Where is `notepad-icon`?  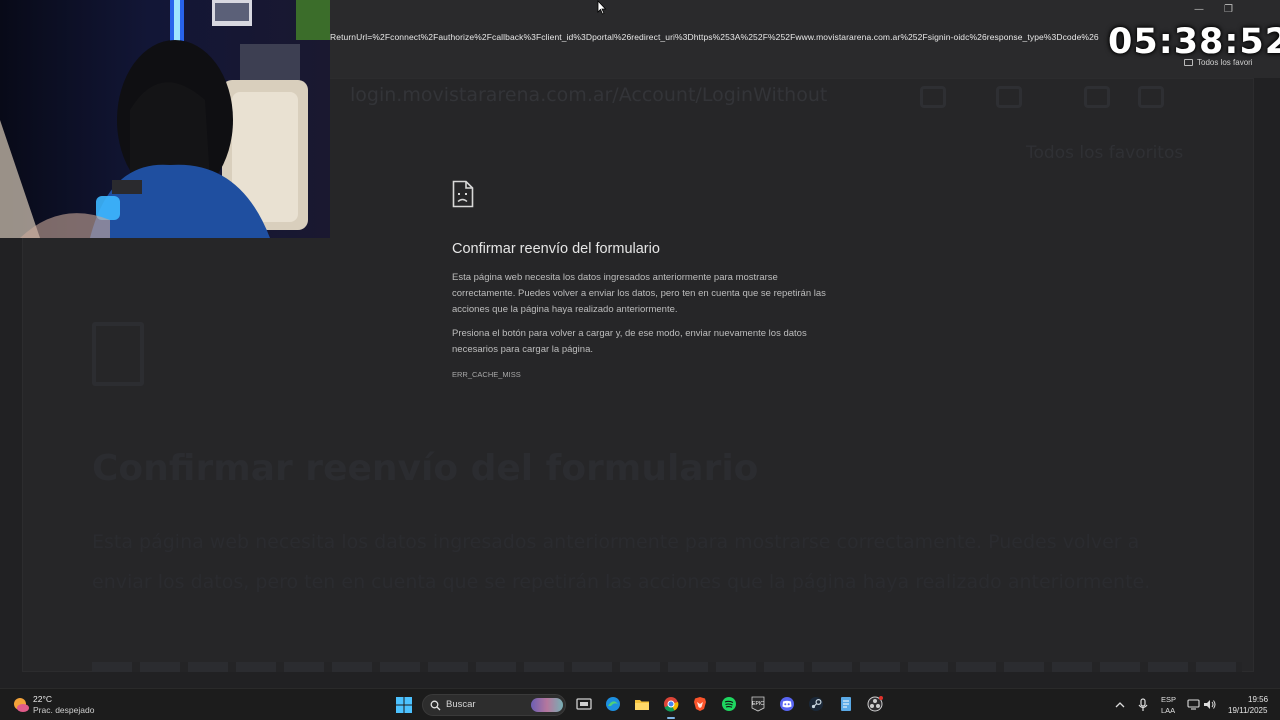 notepad-icon is located at coordinates (846, 704).